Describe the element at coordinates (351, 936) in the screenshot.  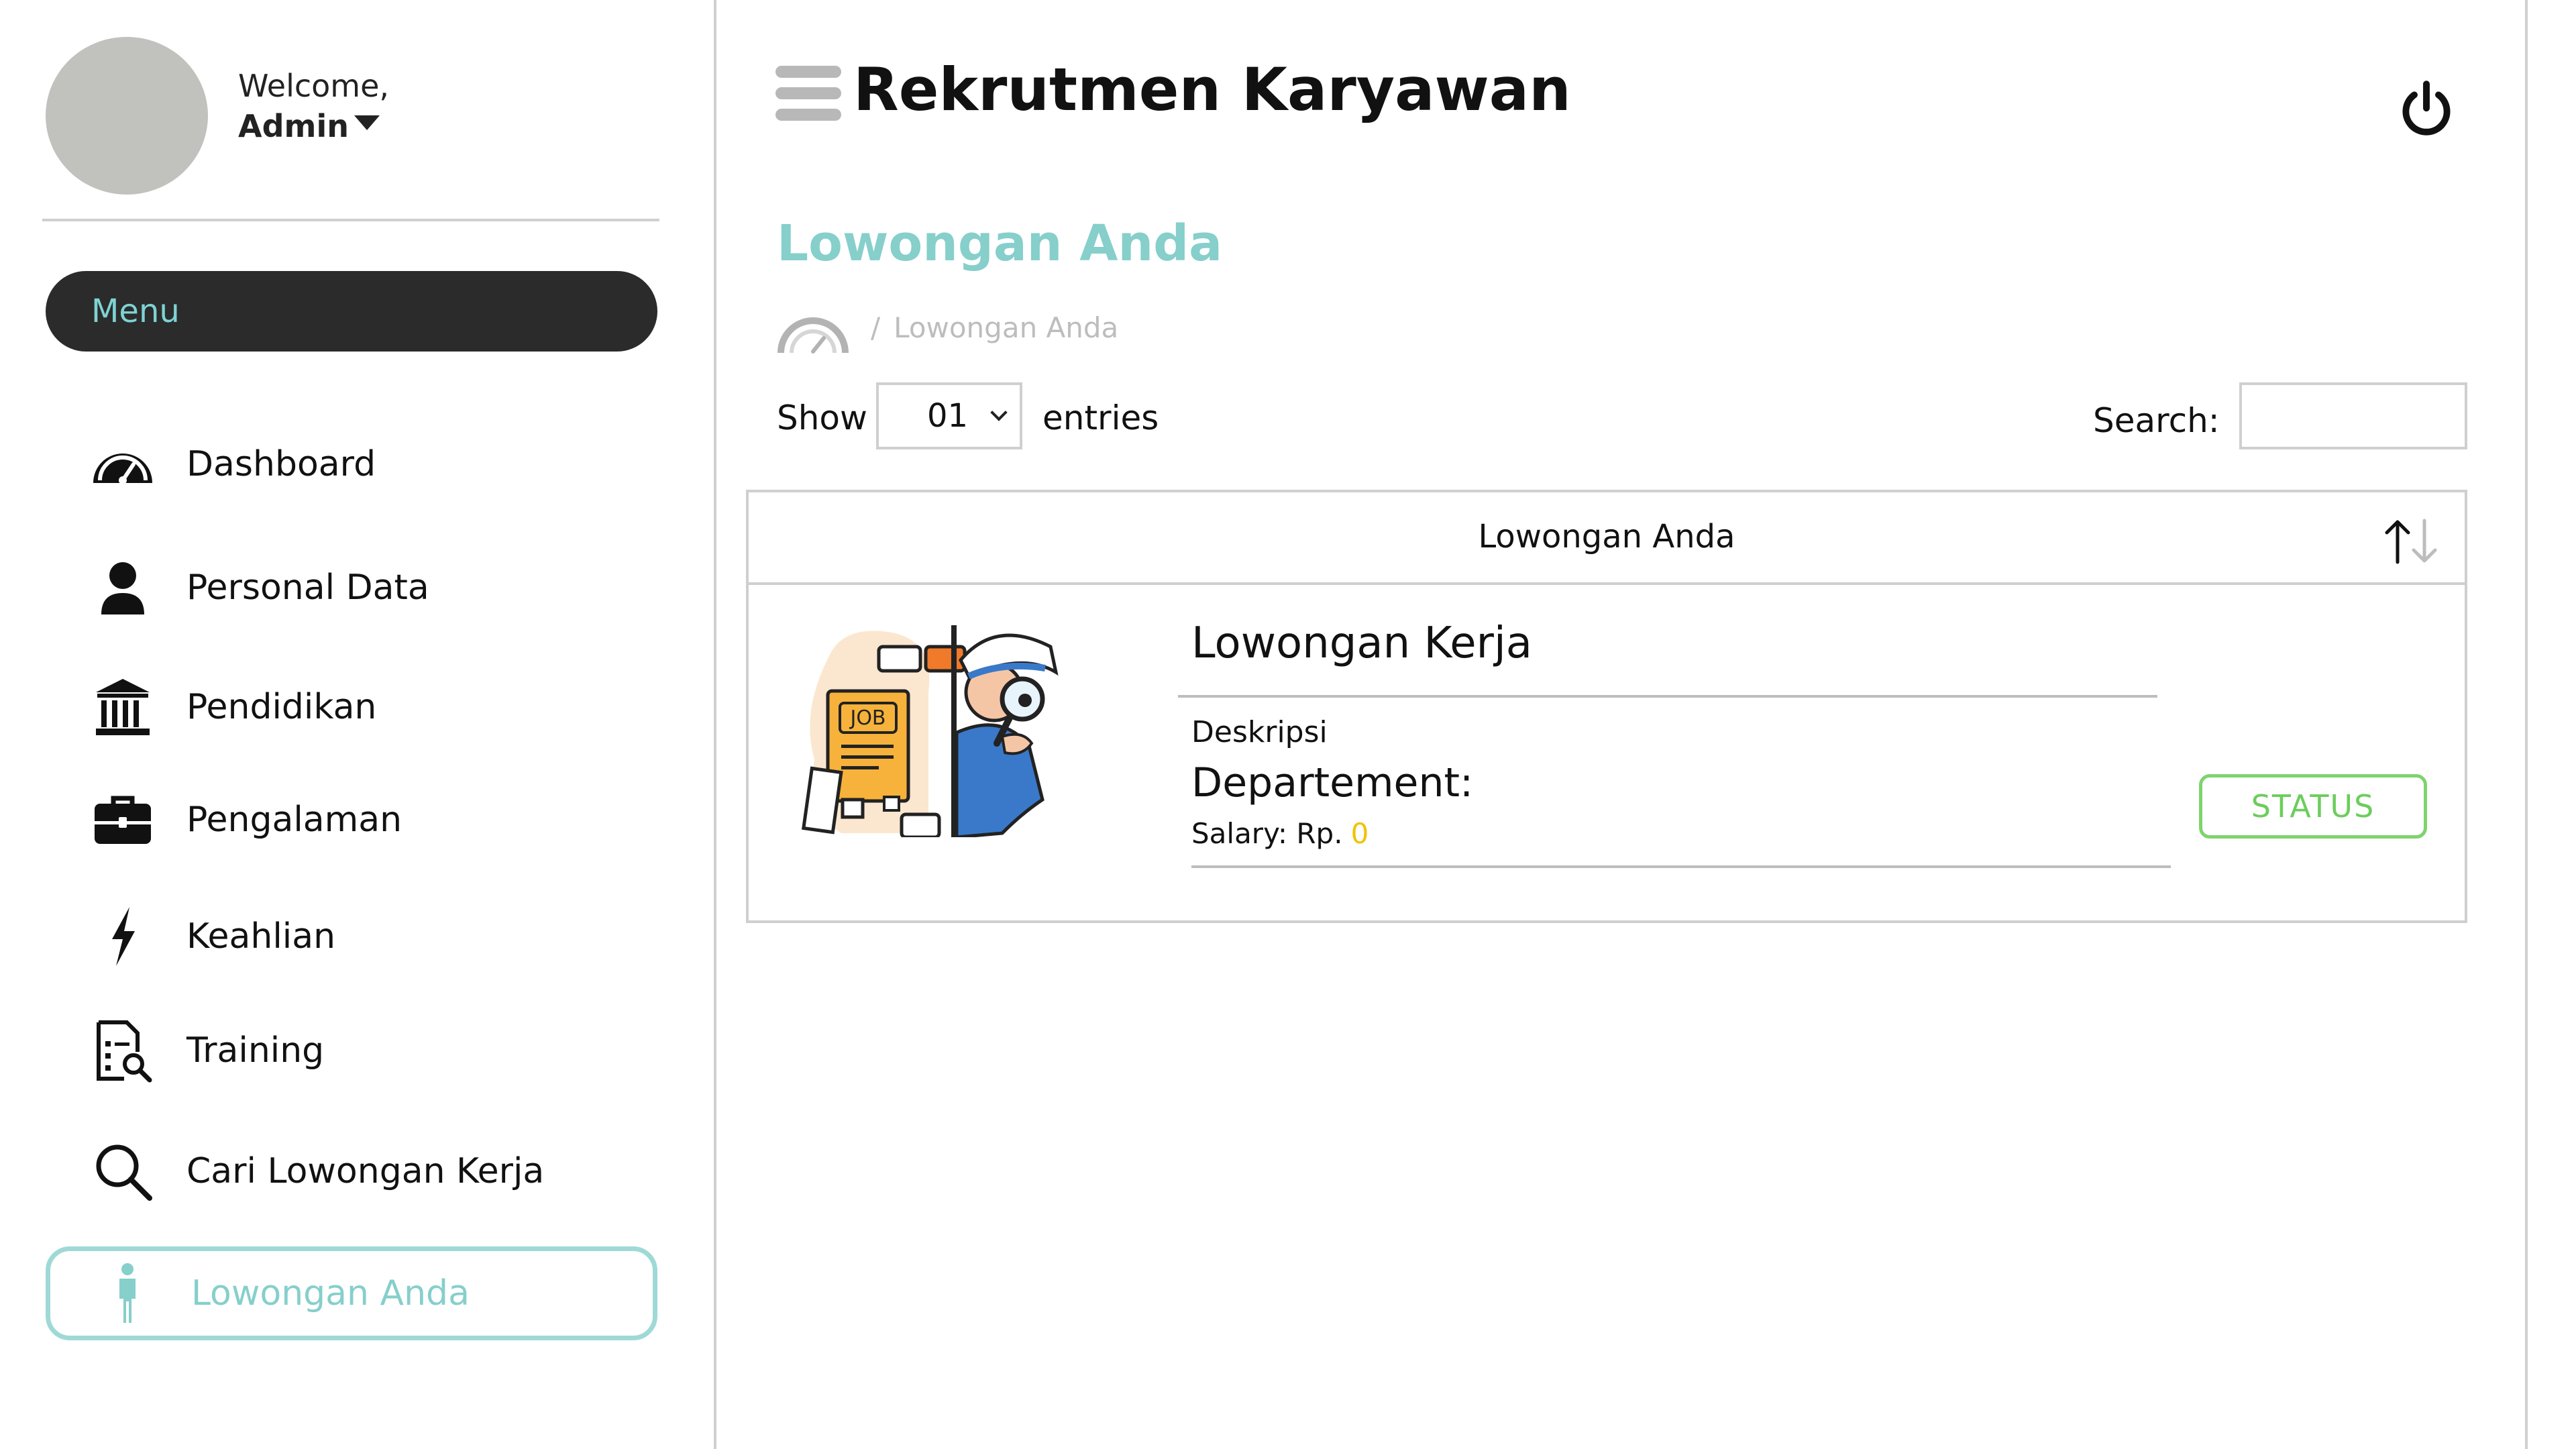
I see `sidebar-item-keahlian: Keahlian` at that location.